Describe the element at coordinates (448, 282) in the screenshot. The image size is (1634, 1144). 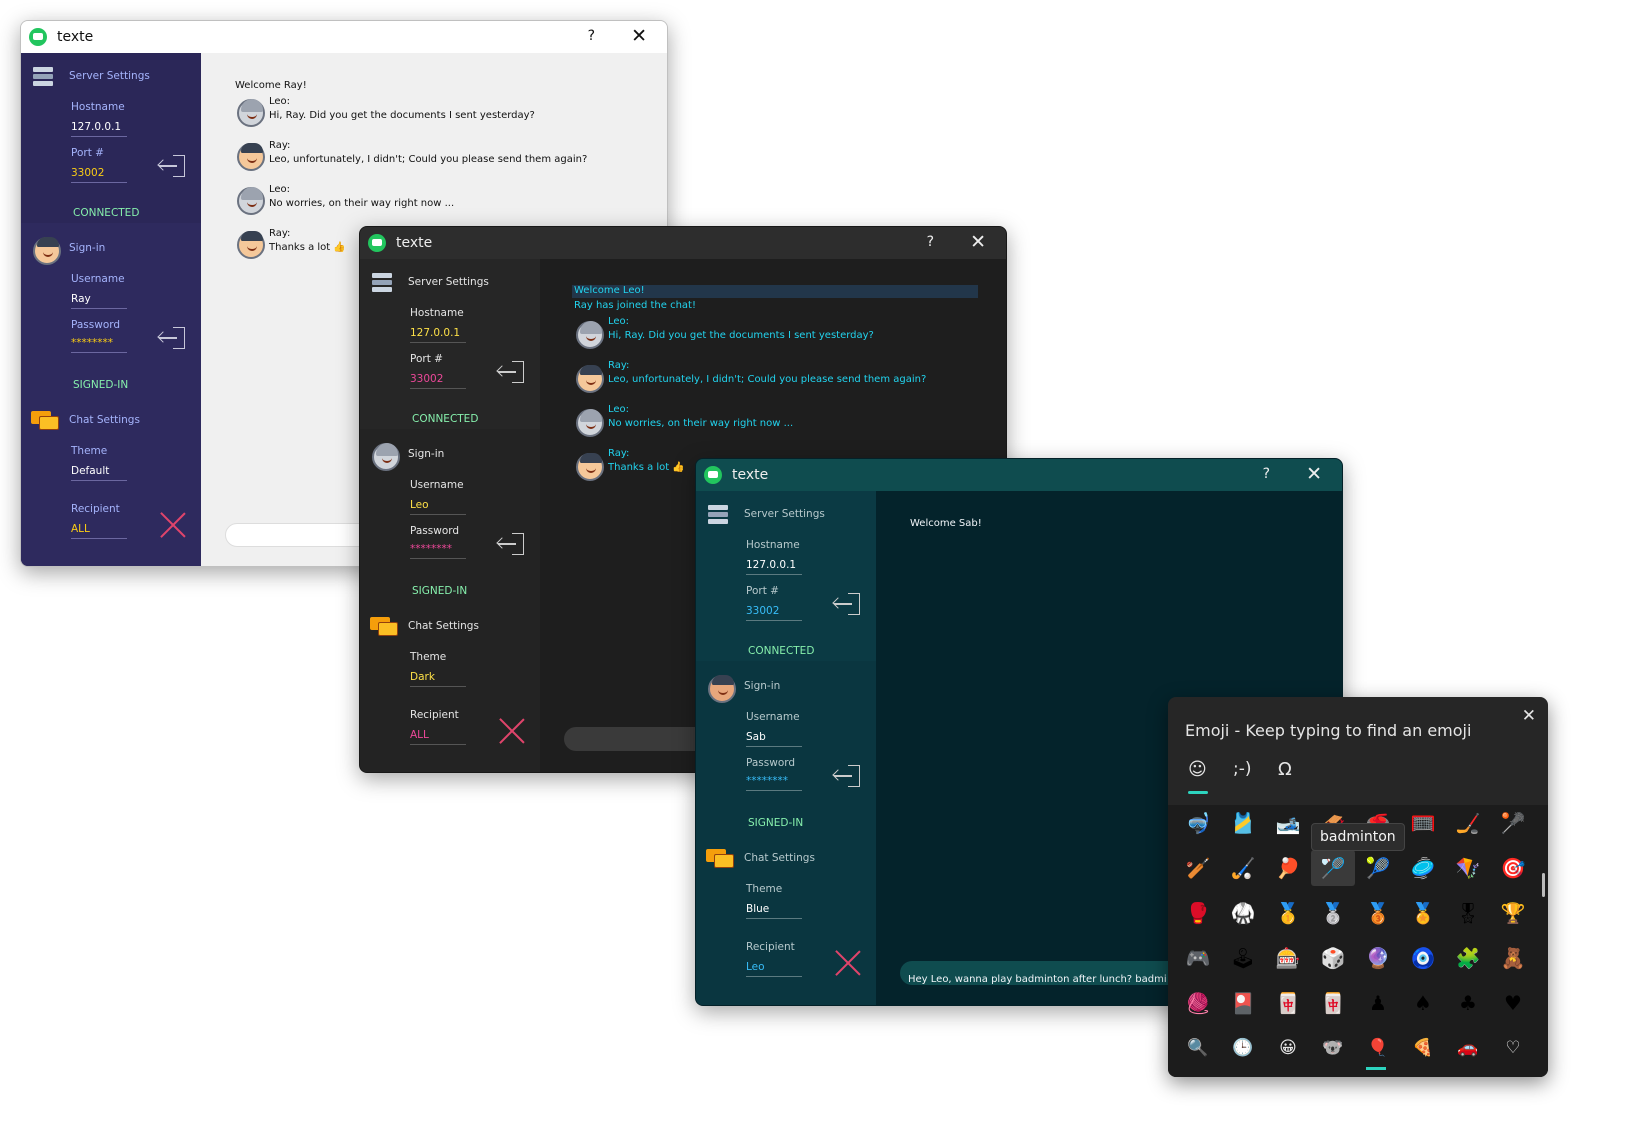
I see `section-title: Server Settings` at that location.